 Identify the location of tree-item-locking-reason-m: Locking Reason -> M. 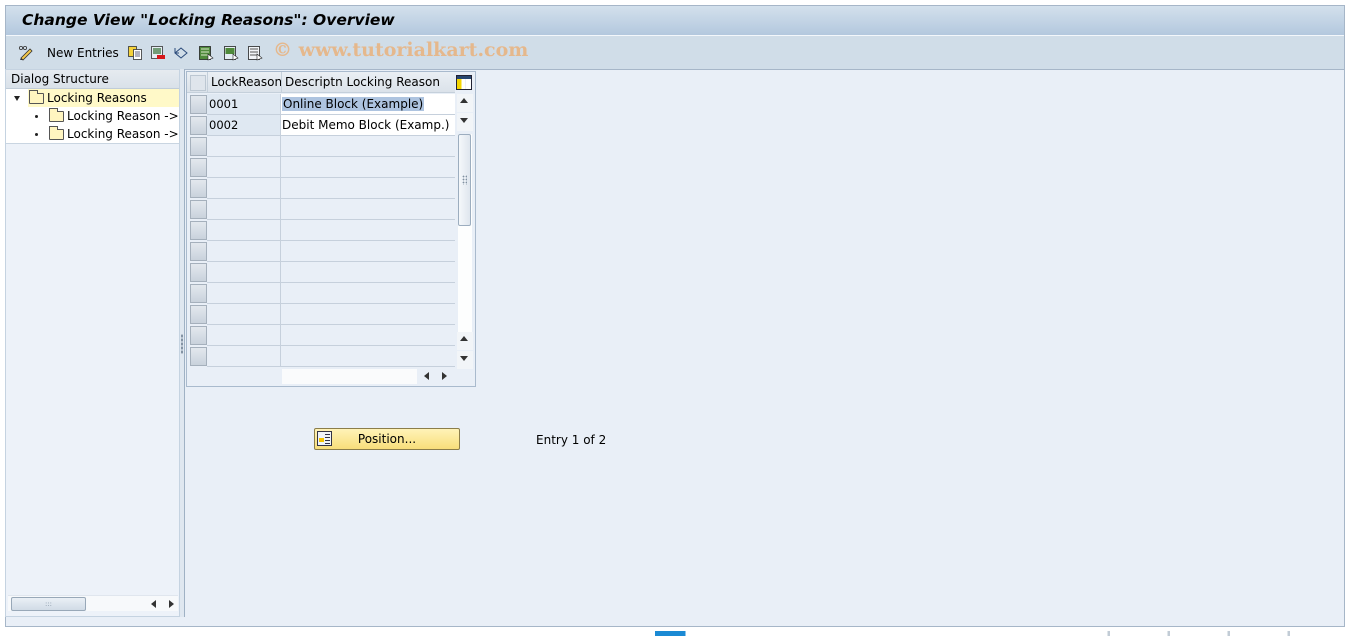
(92, 116).